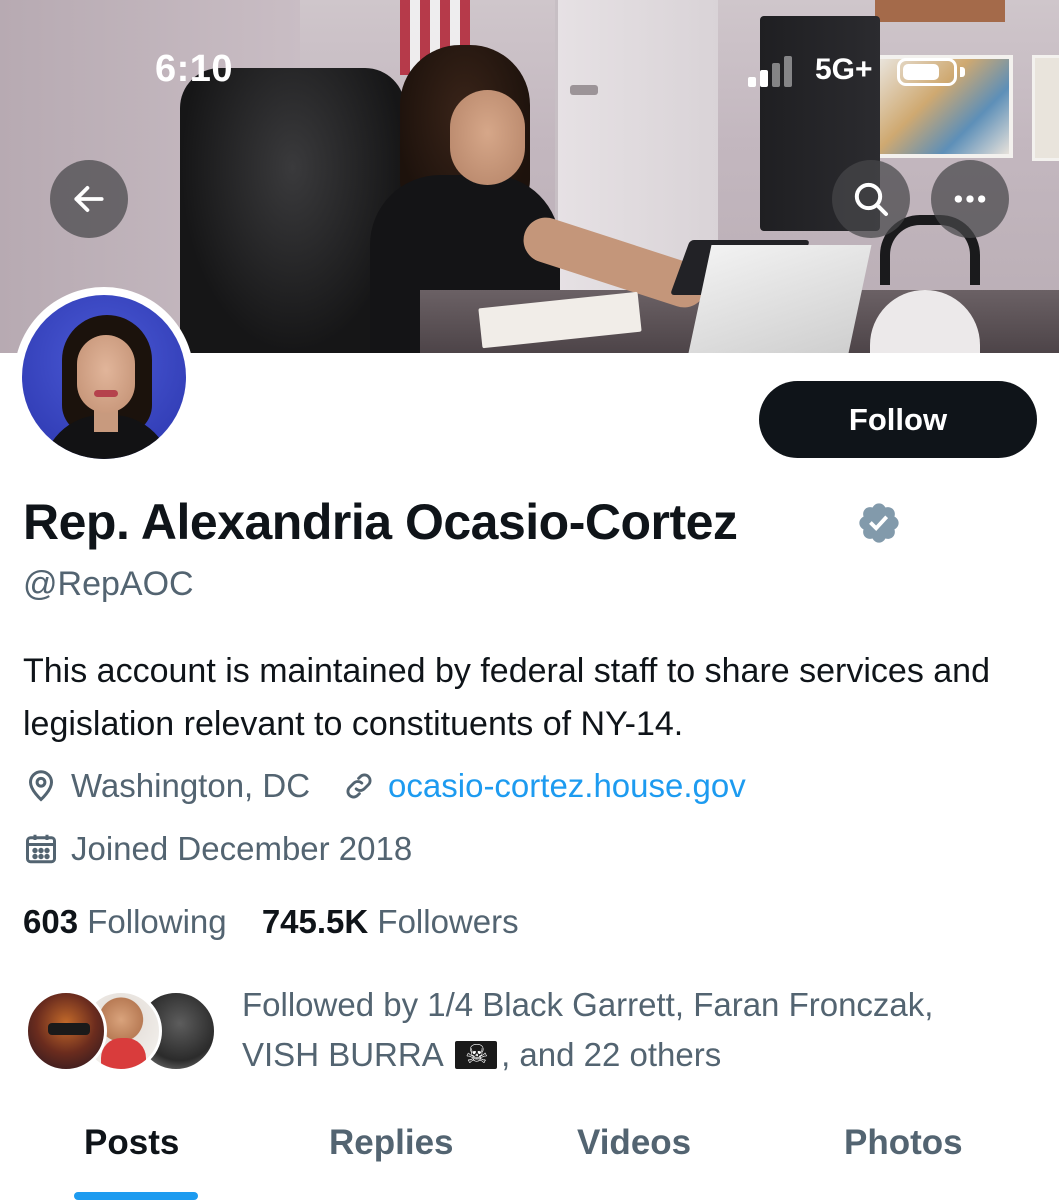  I want to click on more-horizontal-icon, so click(970, 199).